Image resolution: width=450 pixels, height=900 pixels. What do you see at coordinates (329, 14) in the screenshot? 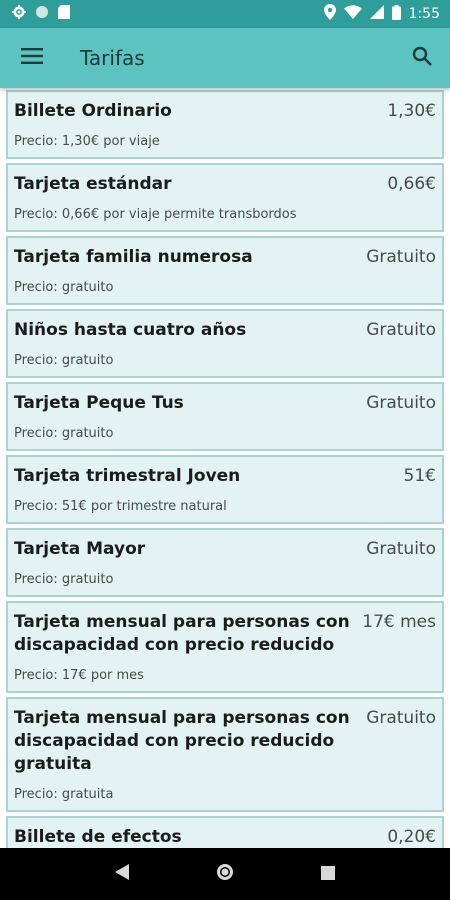
I see `location-icon` at bounding box center [329, 14].